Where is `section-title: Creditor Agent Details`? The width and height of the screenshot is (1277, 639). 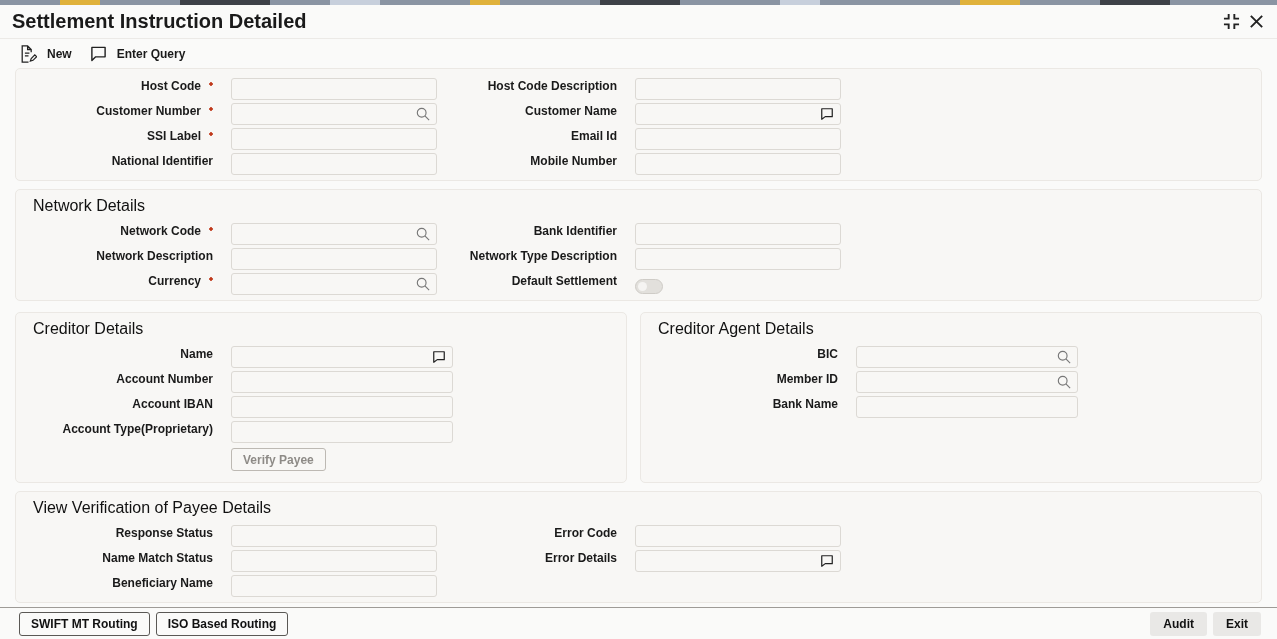 section-title: Creditor Agent Details is located at coordinates (736, 329).